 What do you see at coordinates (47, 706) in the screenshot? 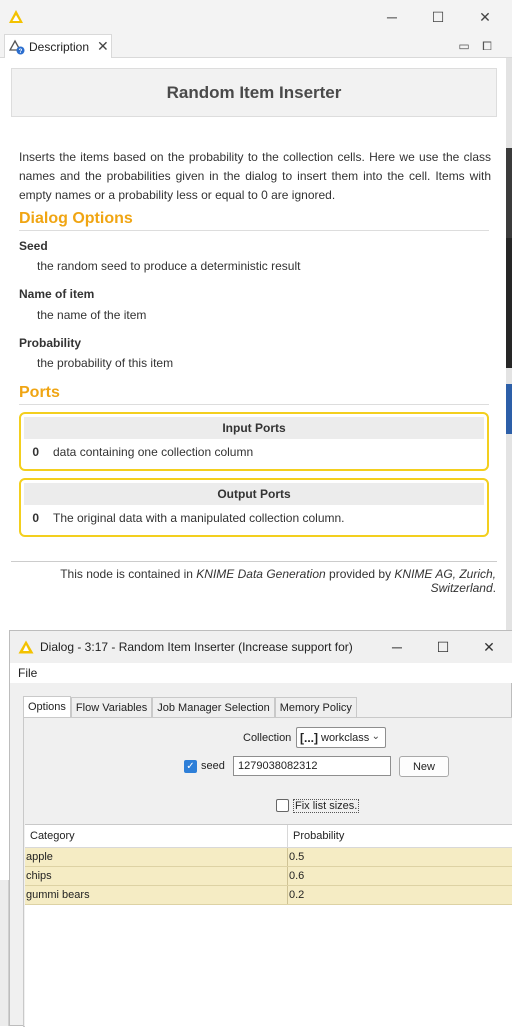
I see `tab-options: Options` at bounding box center [47, 706].